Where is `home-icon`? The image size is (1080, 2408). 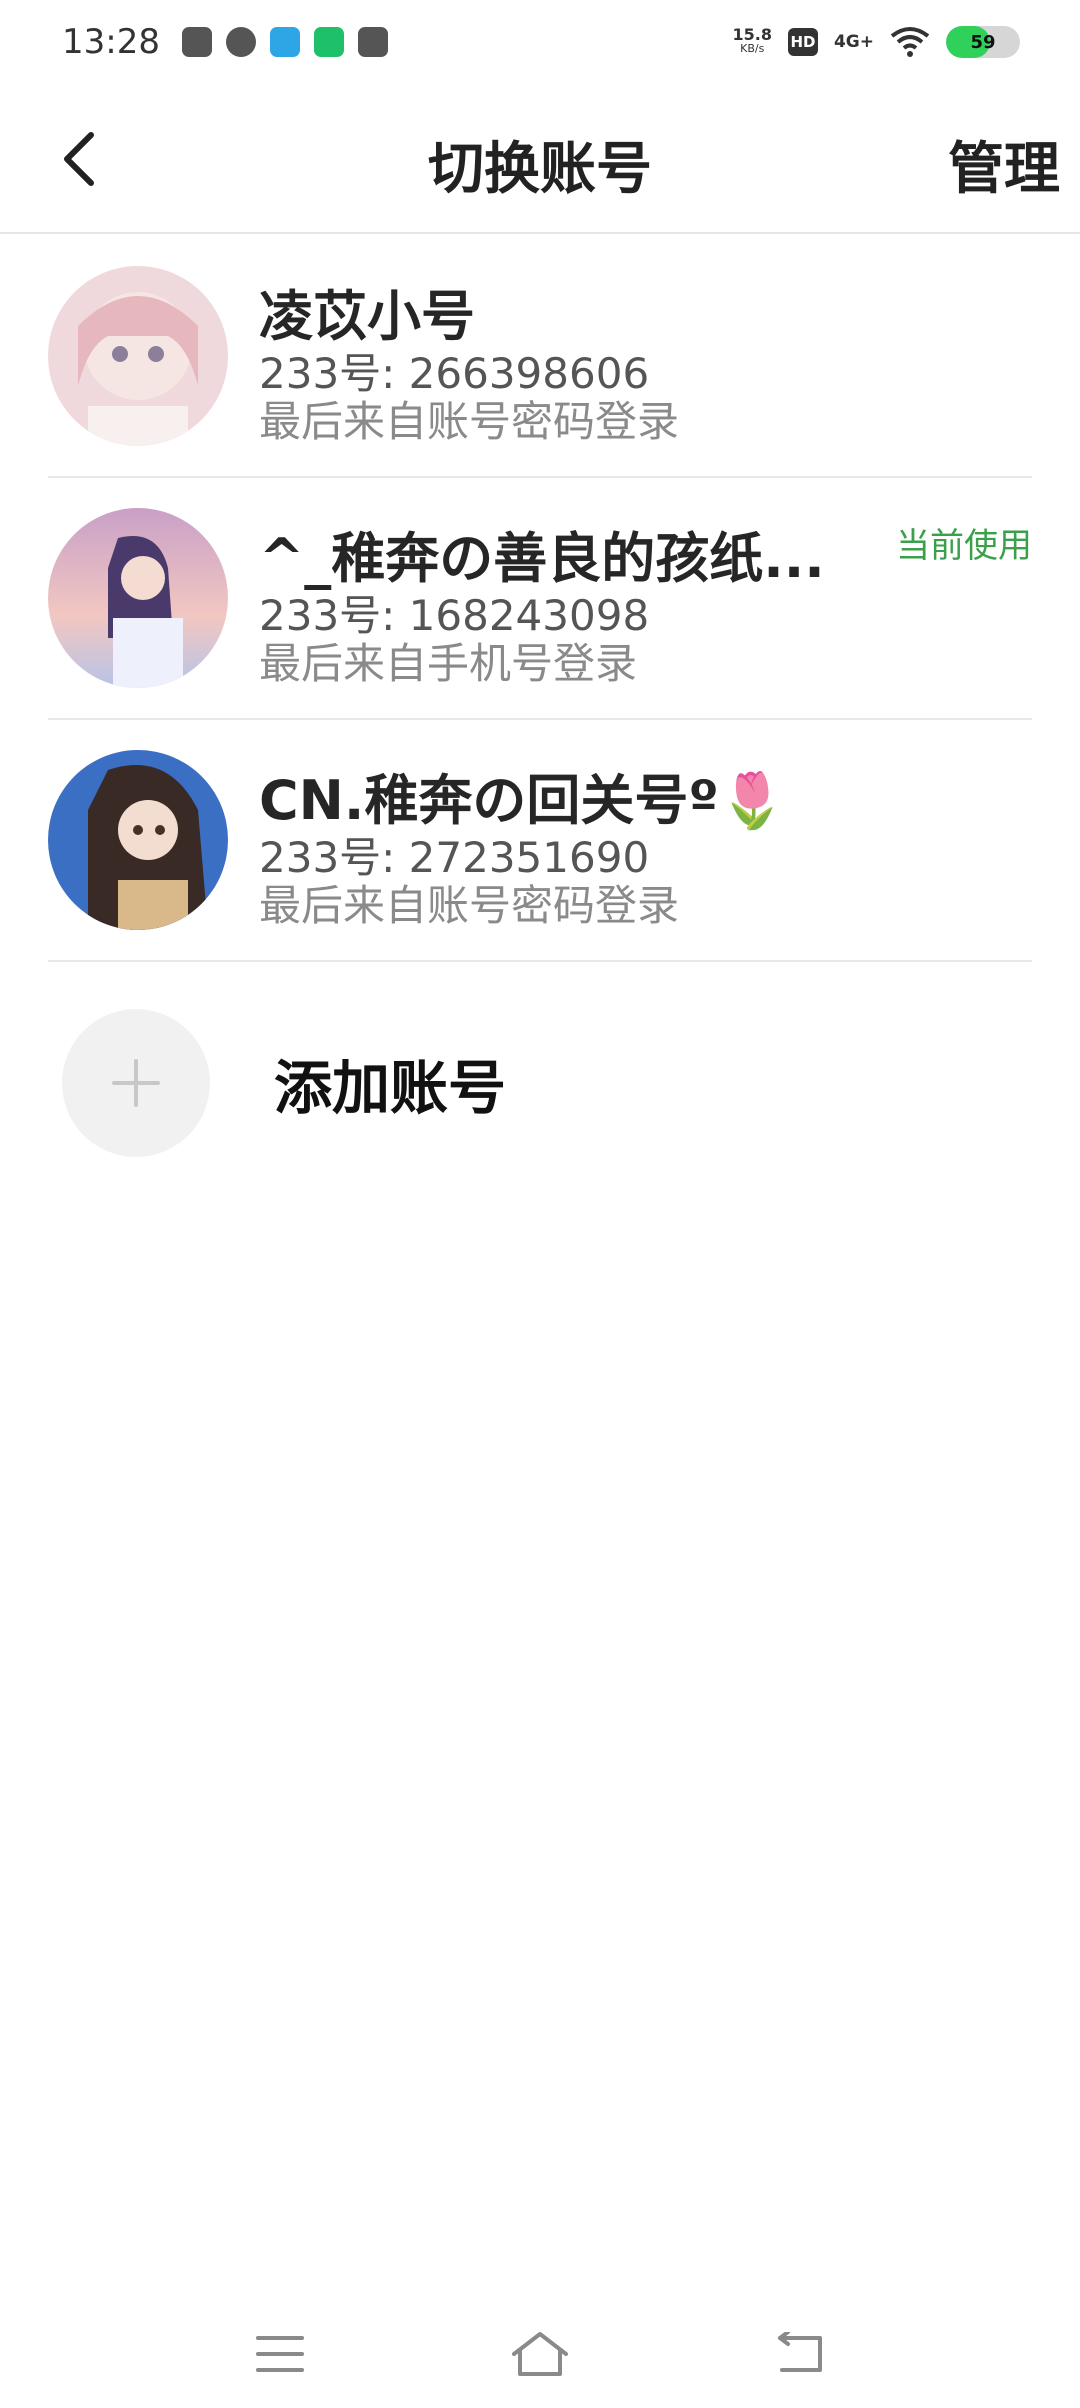
home-icon is located at coordinates (540, 2354).